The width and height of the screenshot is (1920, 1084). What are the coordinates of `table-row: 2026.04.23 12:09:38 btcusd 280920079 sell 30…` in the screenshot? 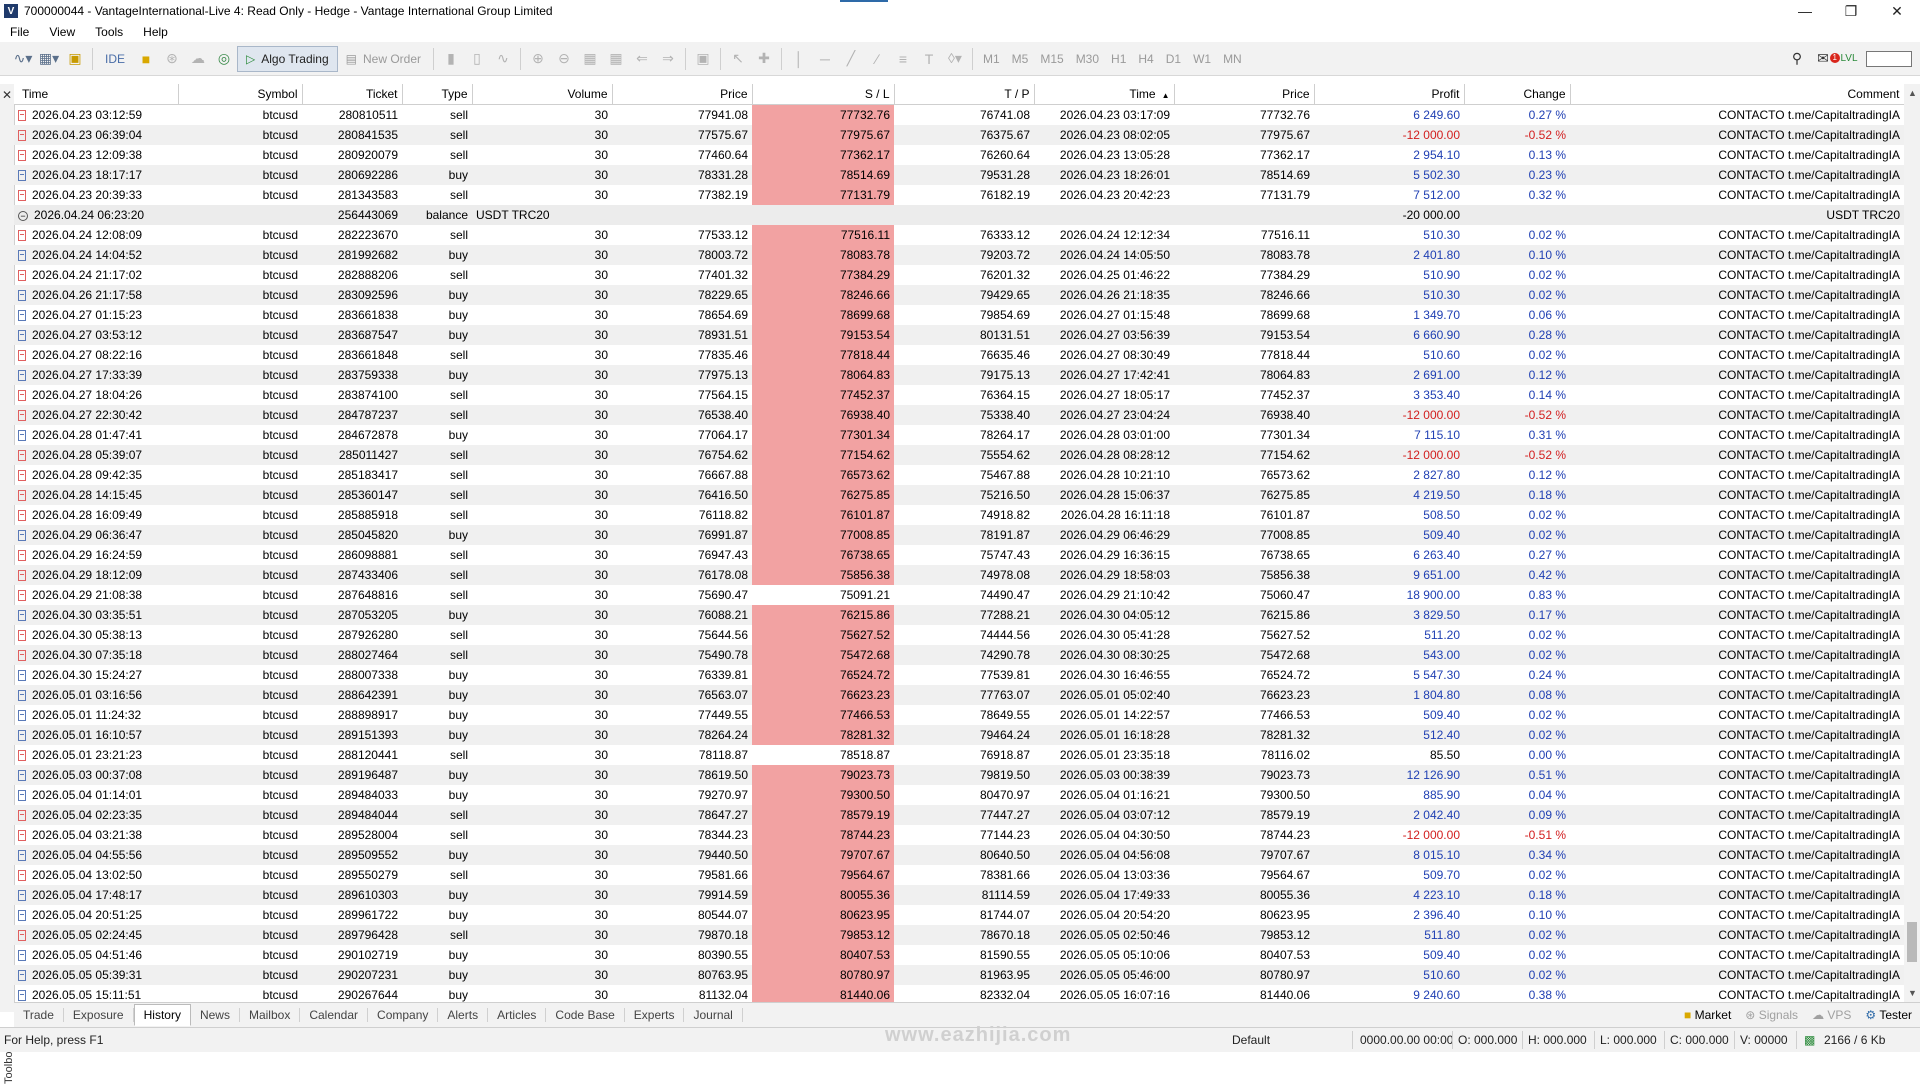 It's located at (959, 155).